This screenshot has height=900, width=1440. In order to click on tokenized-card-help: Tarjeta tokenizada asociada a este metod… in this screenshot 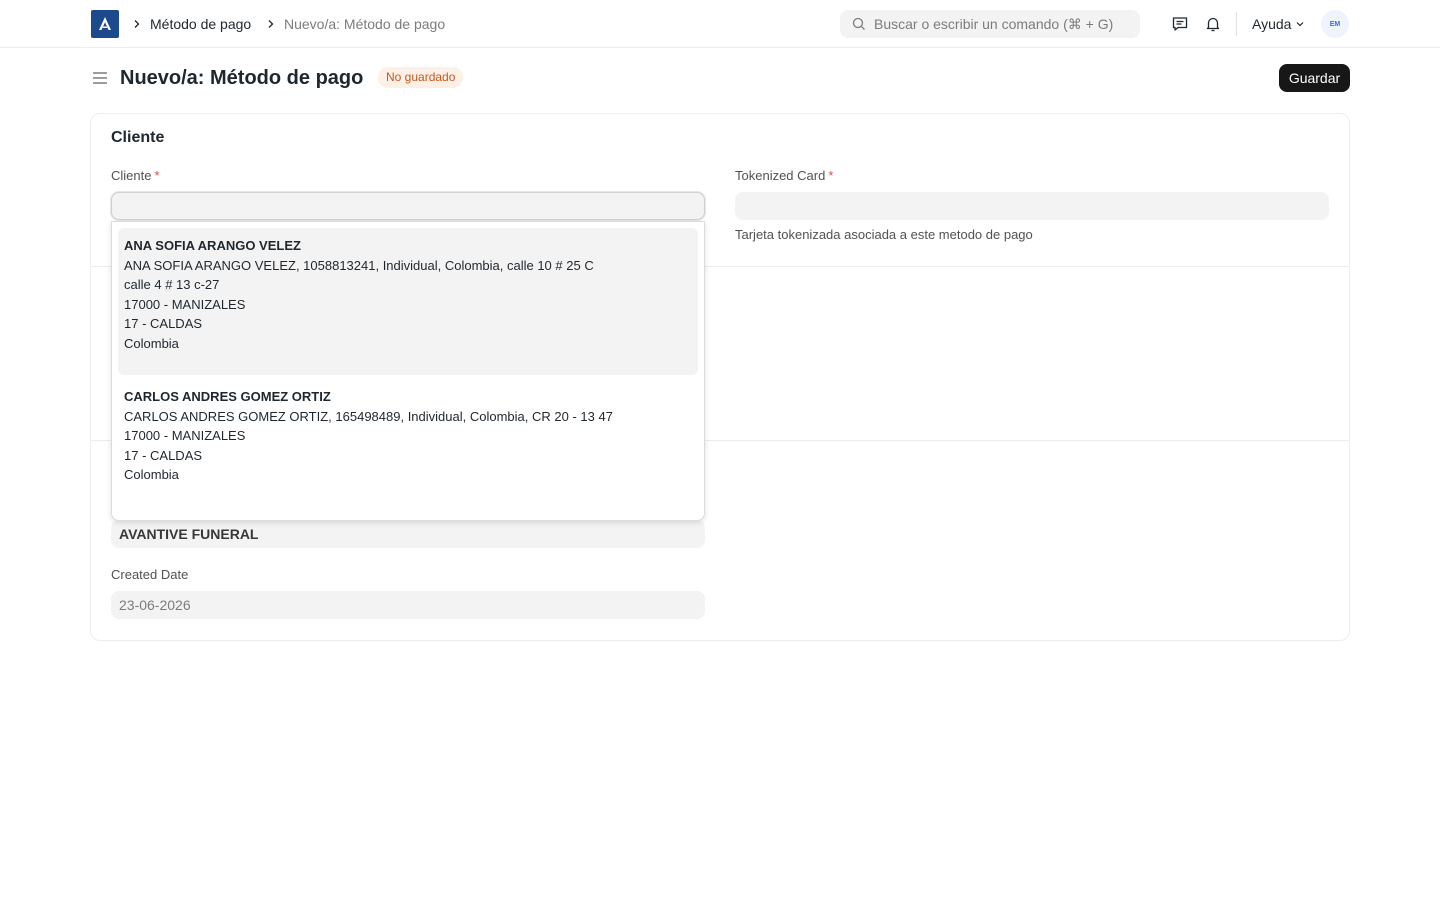, I will do `click(884, 234)`.